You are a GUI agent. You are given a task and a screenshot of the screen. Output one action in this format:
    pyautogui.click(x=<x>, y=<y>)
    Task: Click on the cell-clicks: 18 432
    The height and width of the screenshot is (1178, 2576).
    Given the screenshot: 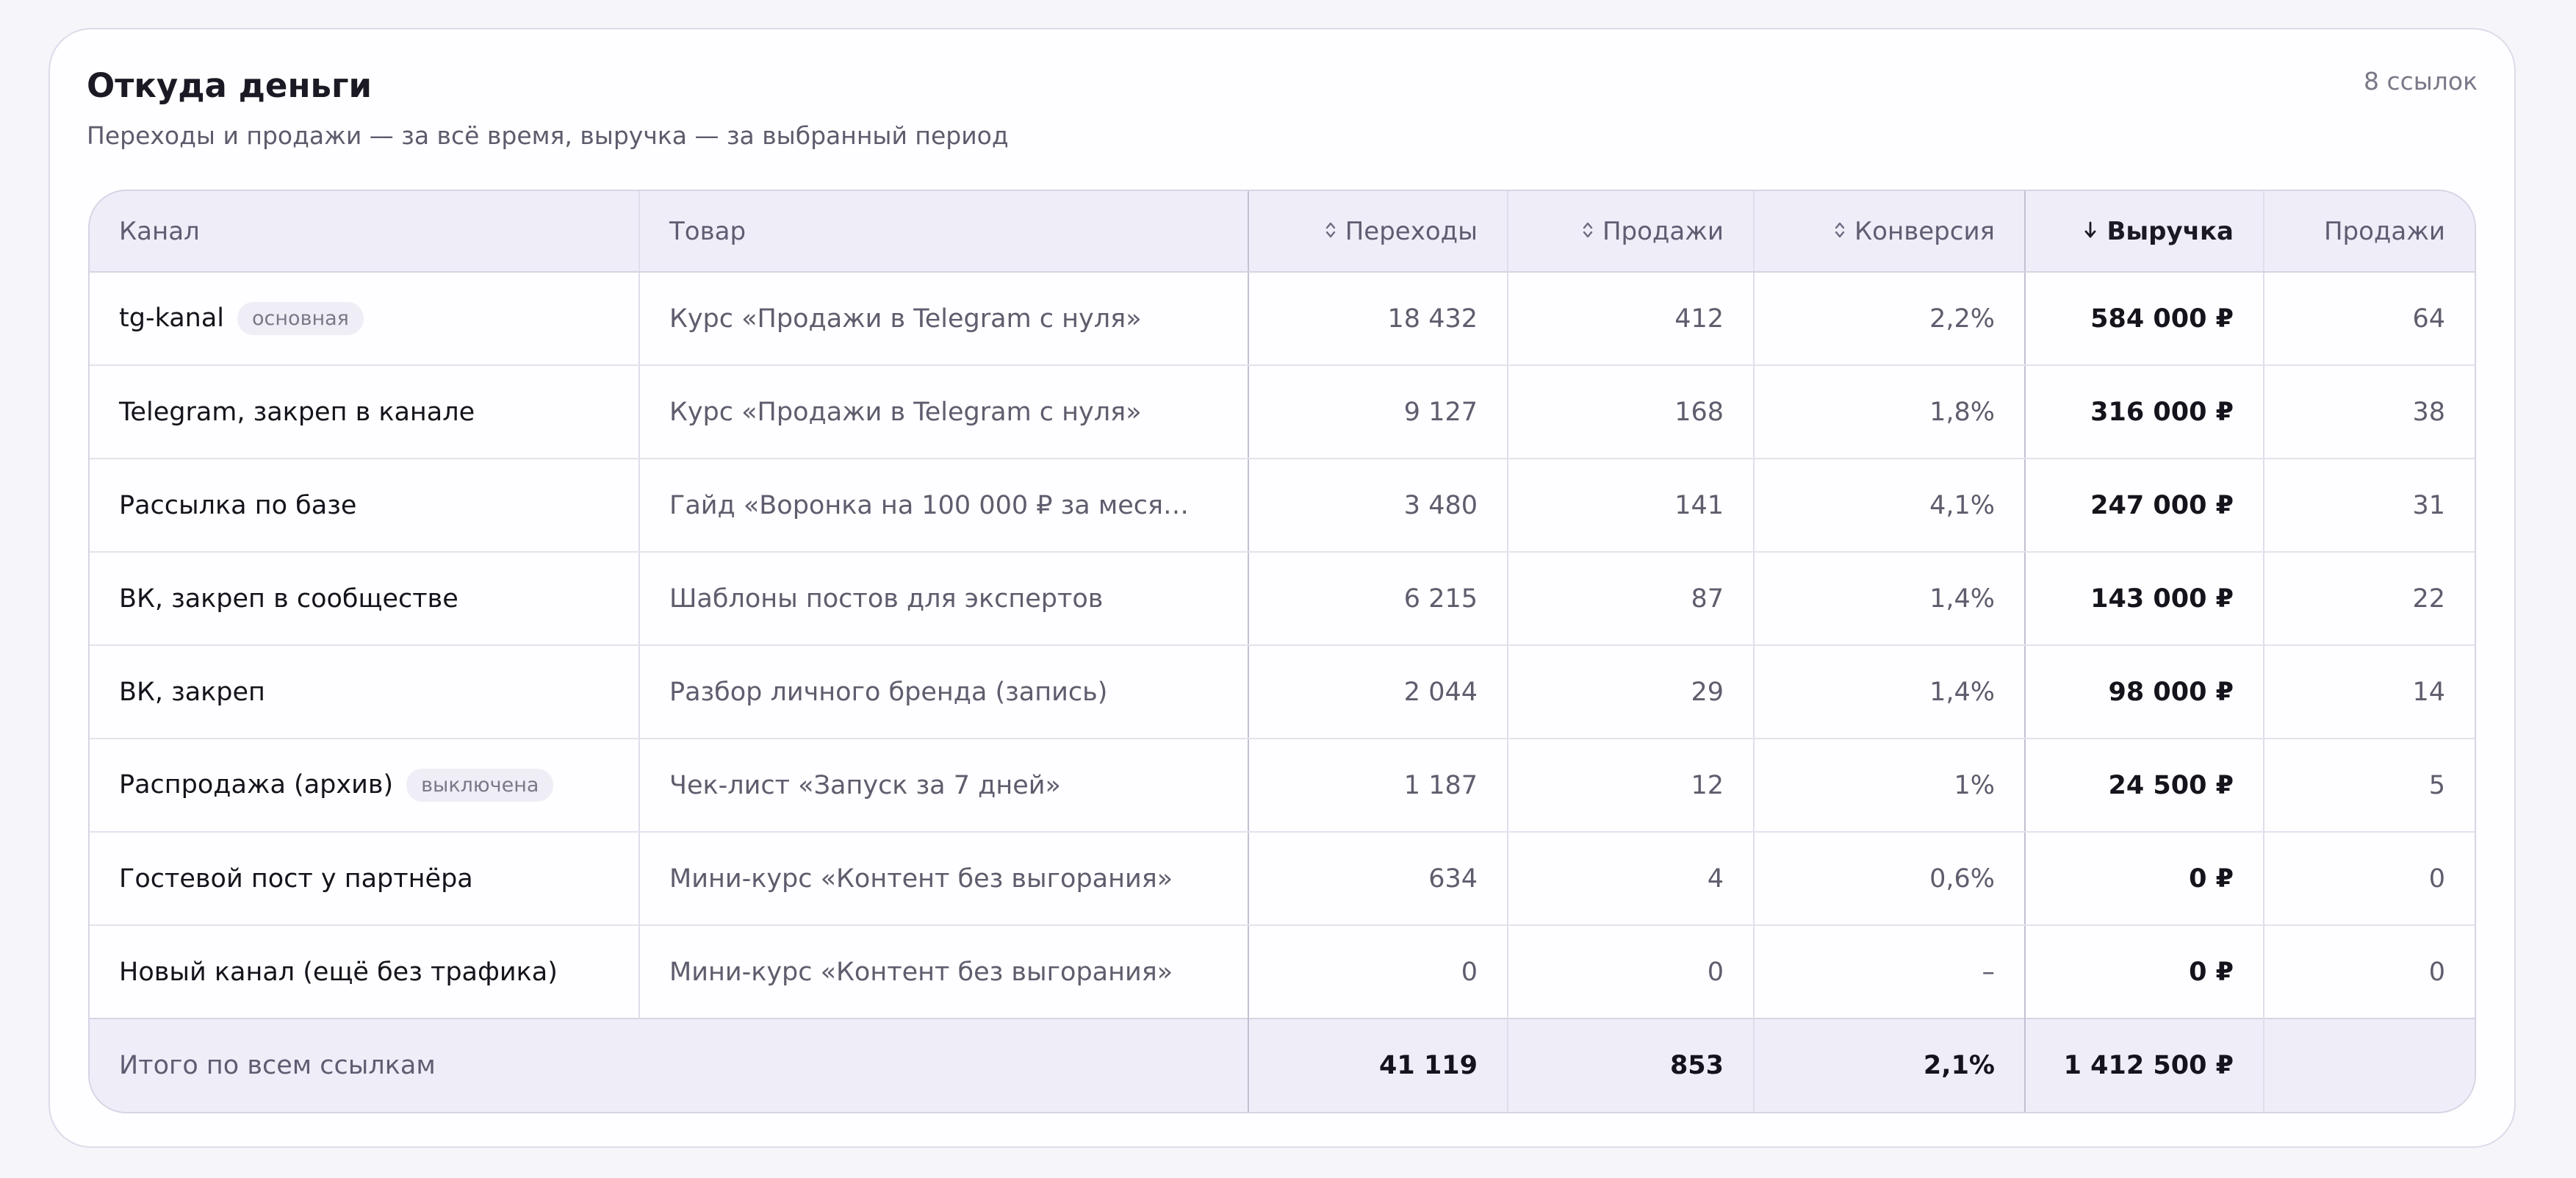 What is the action you would take?
    pyautogui.click(x=1378, y=319)
    